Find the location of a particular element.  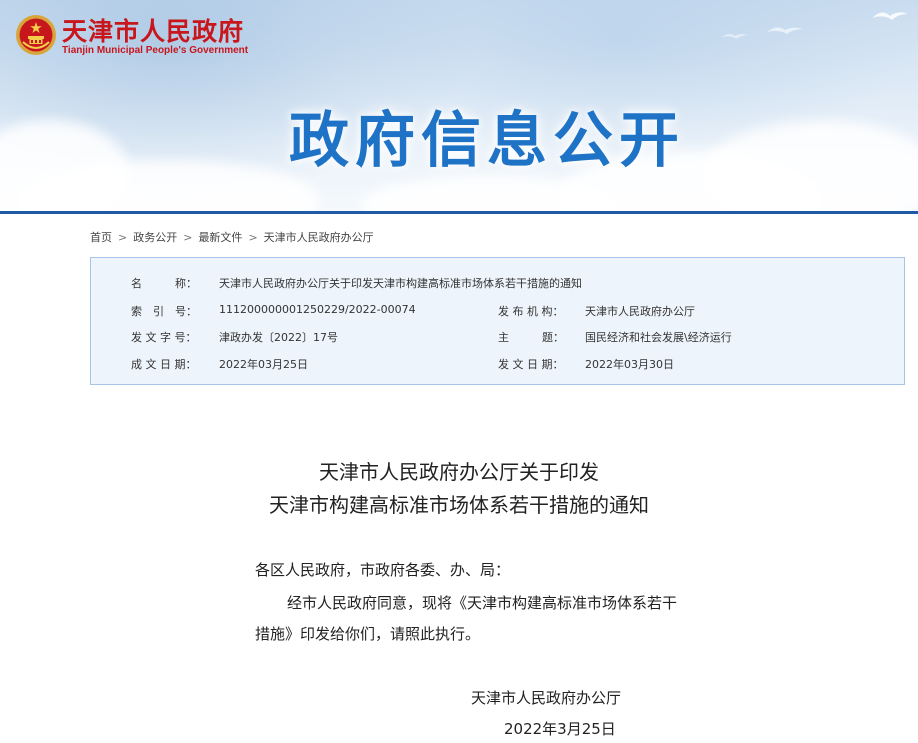

signature-office: 天津市人民政府办公厅 is located at coordinates (546, 698).